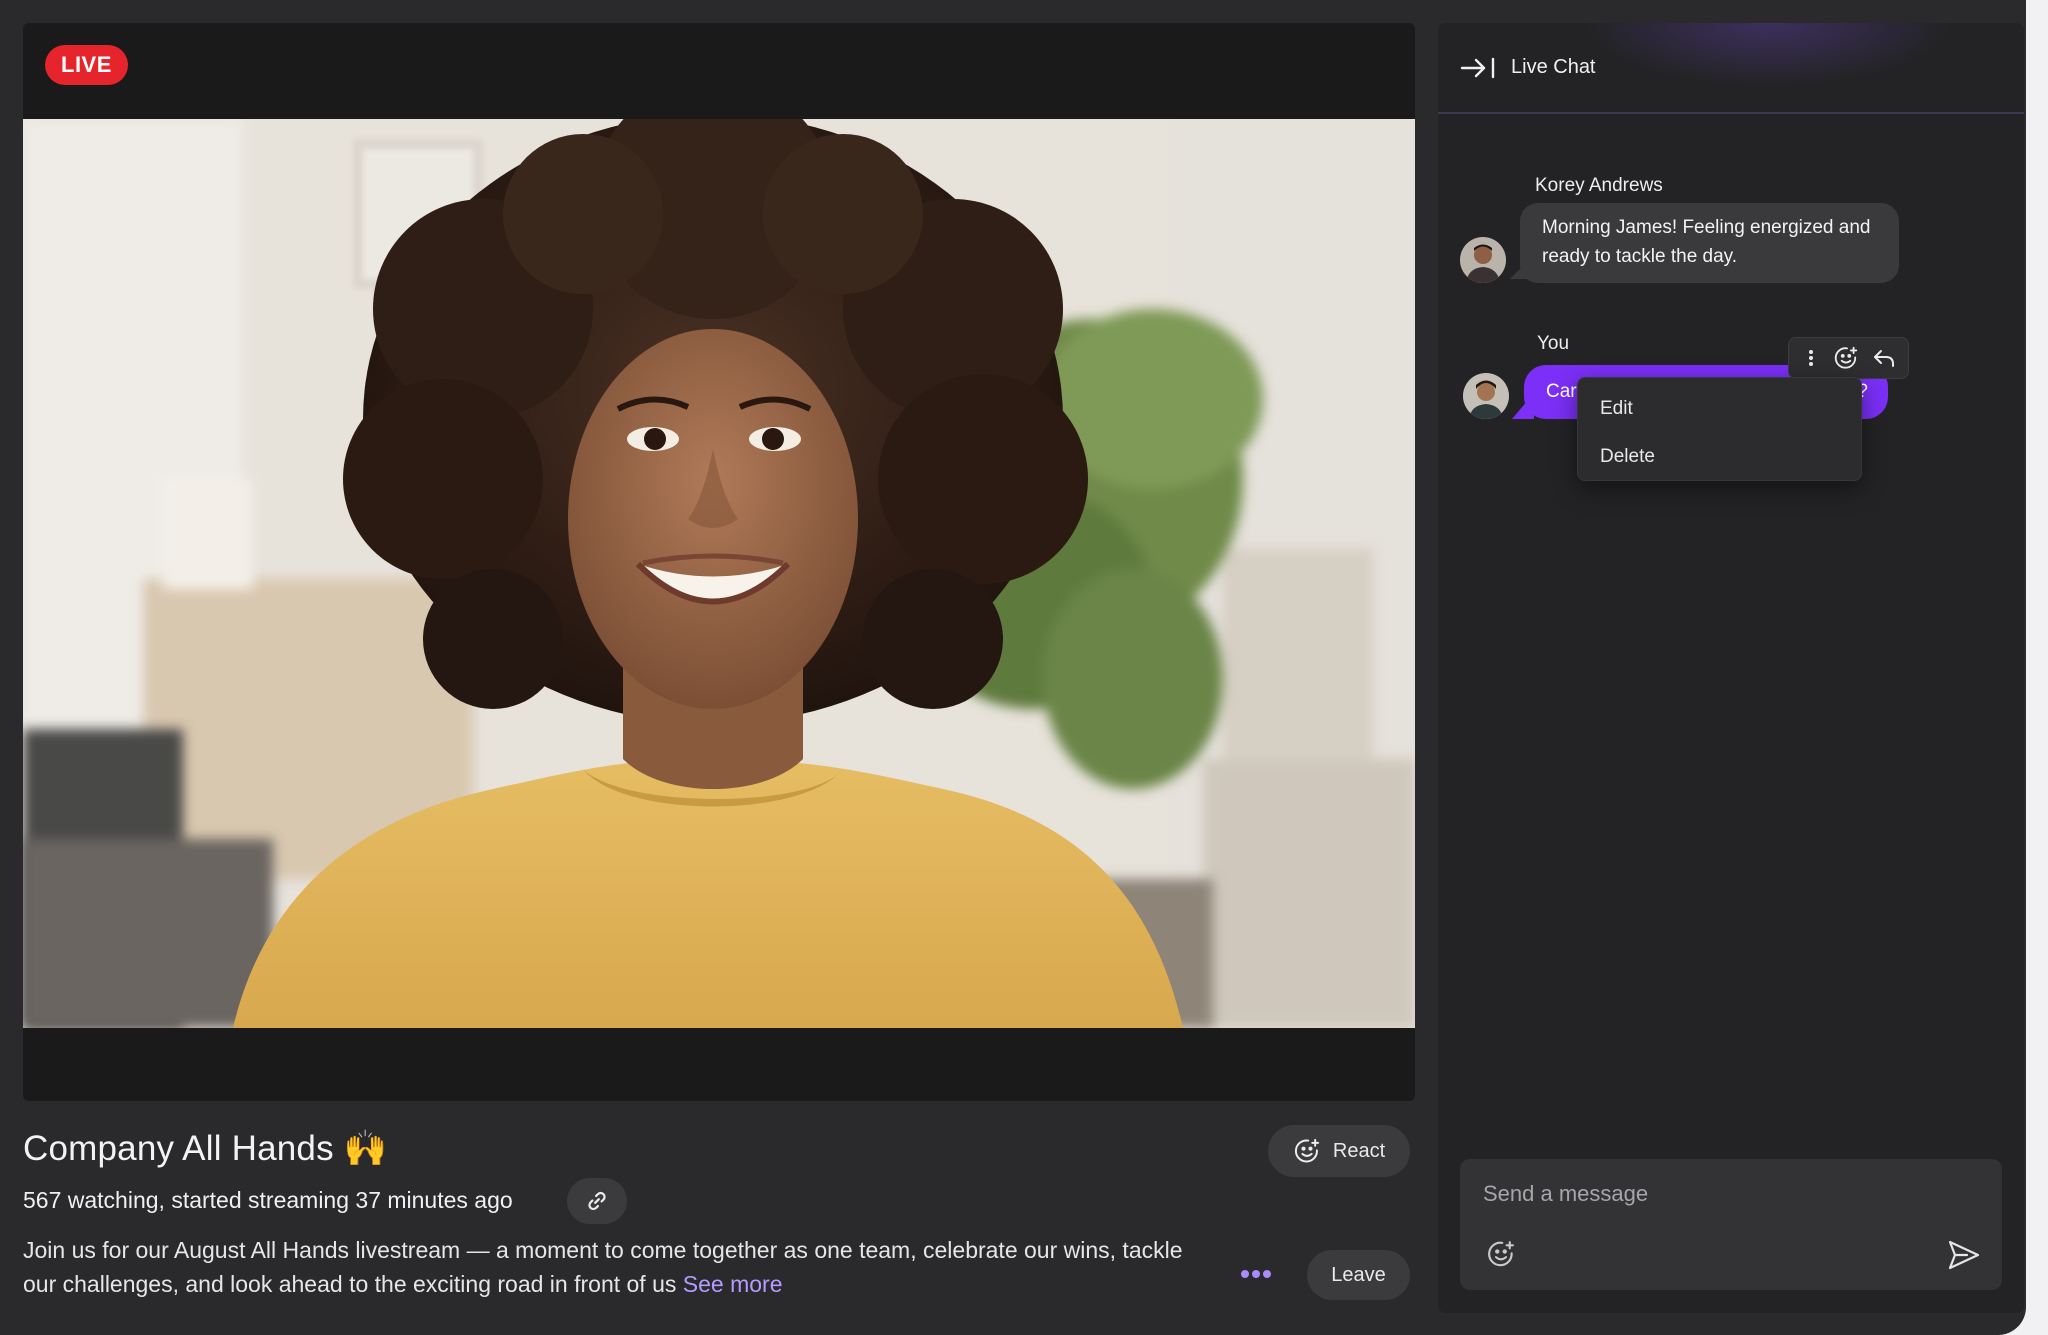 The image size is (2048, 1335). I want to click on edit-menu-item: Edit, so click(1719, 412).